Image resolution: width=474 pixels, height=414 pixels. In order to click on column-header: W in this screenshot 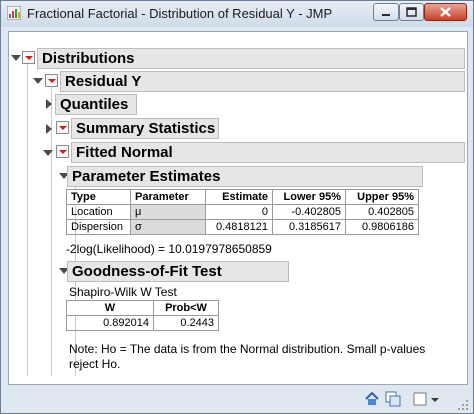, I will do `click(110, 308)`.